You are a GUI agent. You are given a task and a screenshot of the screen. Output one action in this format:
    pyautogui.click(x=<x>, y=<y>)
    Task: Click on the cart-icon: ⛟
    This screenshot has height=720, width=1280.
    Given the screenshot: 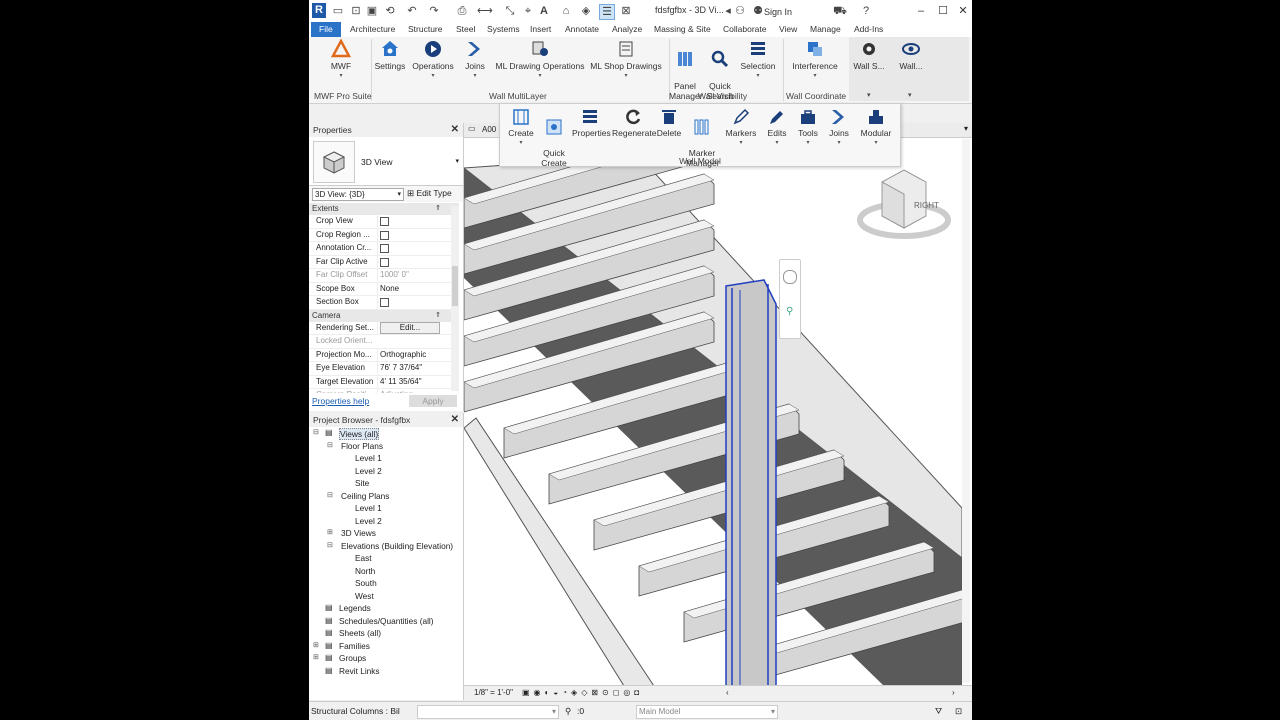 What is the action you would take?
    pyautogui.click(x=840, y=11)
    